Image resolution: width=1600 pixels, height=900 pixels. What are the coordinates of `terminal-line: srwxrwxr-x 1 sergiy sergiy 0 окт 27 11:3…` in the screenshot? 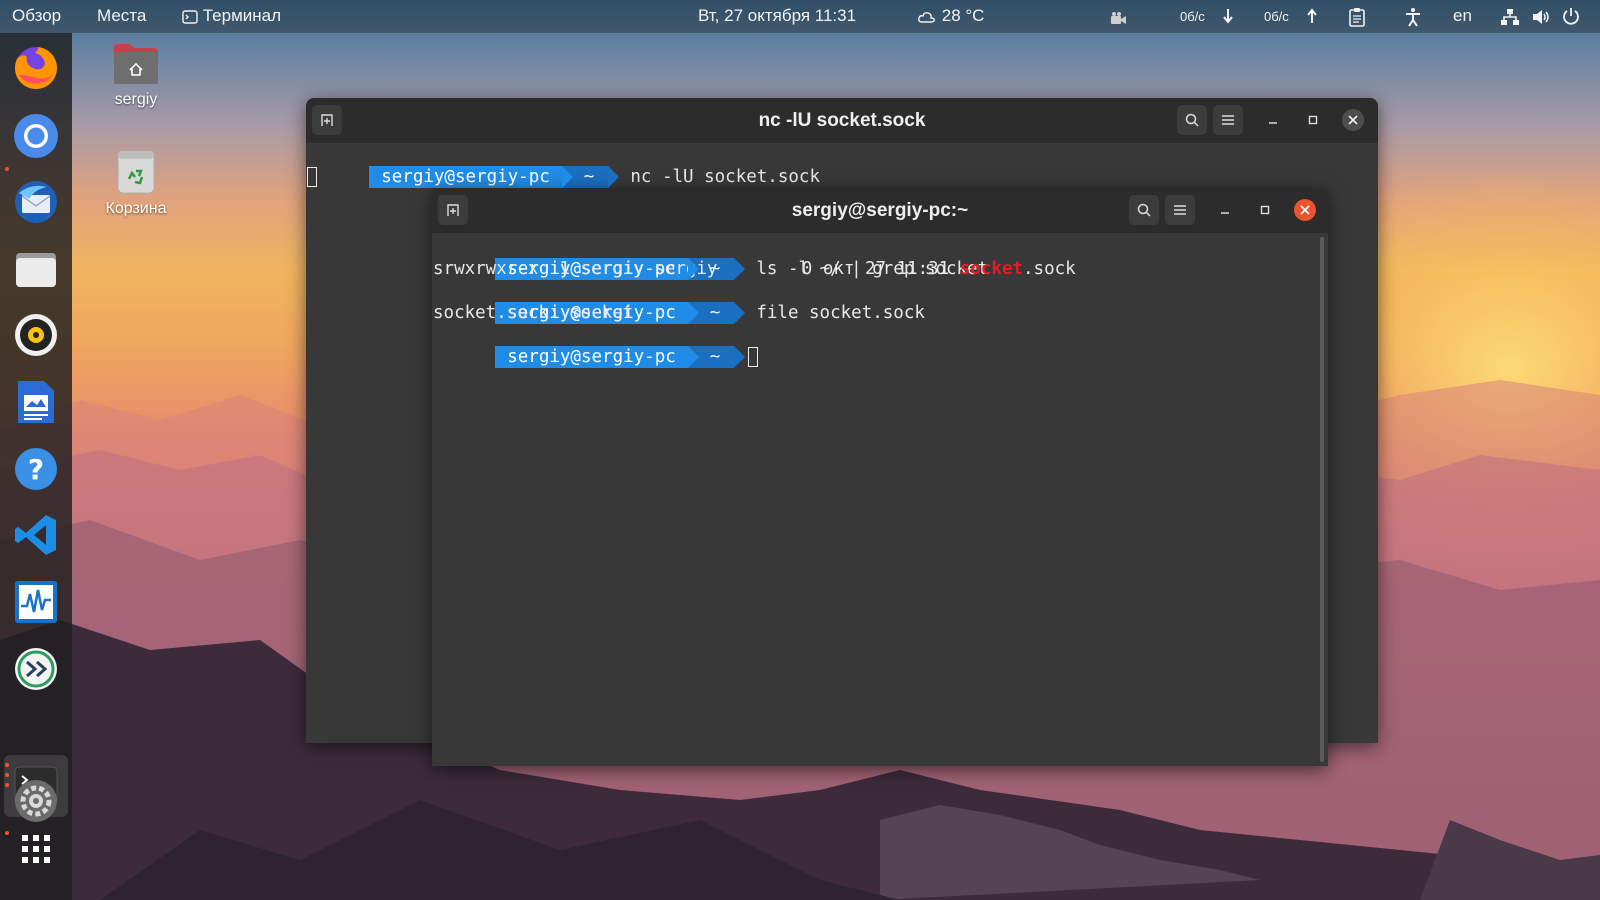 It's located at (754, 269).